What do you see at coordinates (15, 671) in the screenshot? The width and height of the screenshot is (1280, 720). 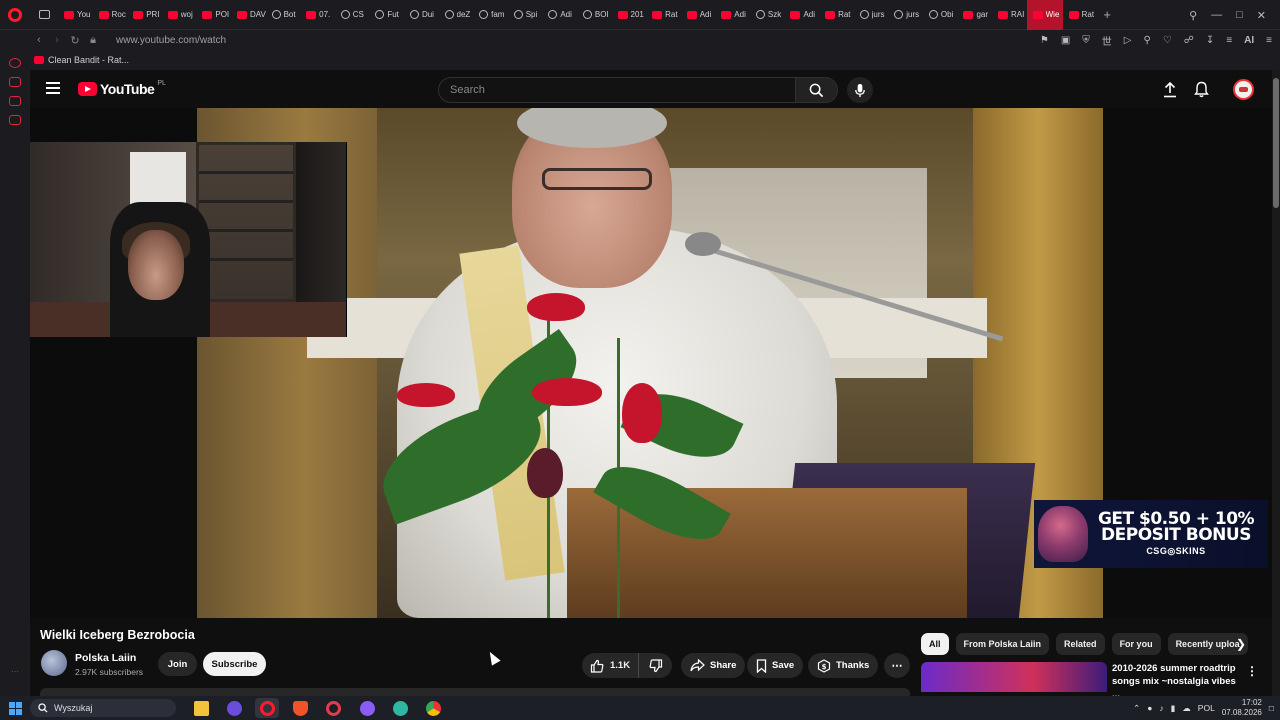 I see `sidebar-more-icon: ⋯` at bounding box center [15, 671].